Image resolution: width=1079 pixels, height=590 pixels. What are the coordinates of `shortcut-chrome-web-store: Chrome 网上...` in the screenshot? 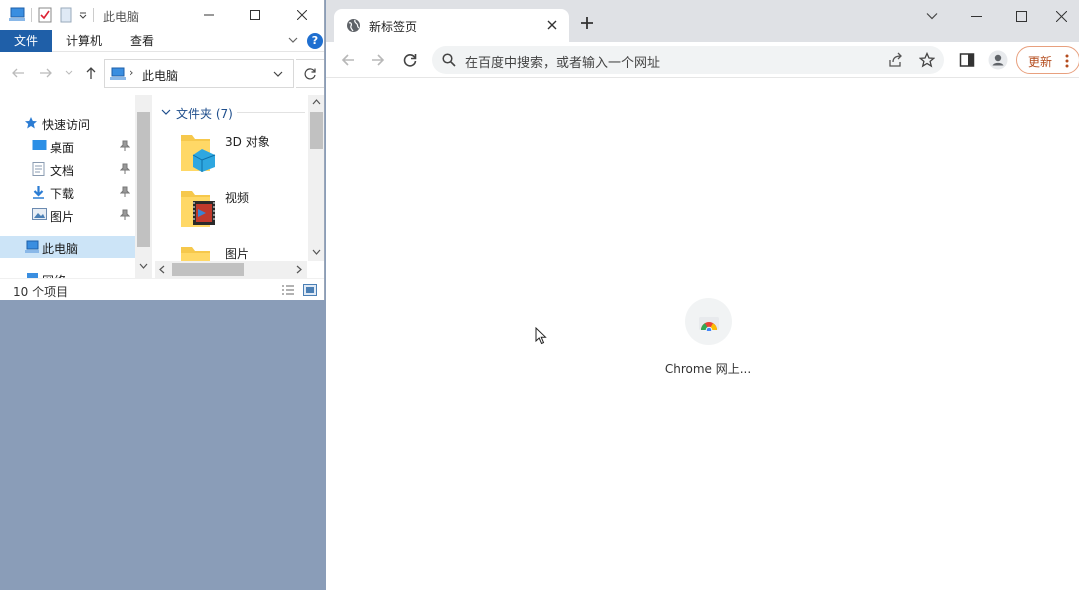 It's located at (708, 342).